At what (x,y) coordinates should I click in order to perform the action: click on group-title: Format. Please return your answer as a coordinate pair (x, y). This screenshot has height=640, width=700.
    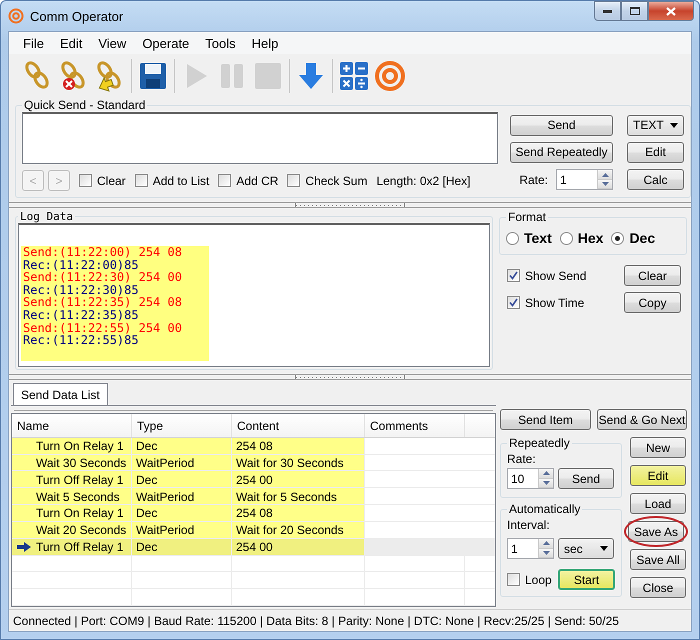
    Looking at the image, I should click on (527, 217).